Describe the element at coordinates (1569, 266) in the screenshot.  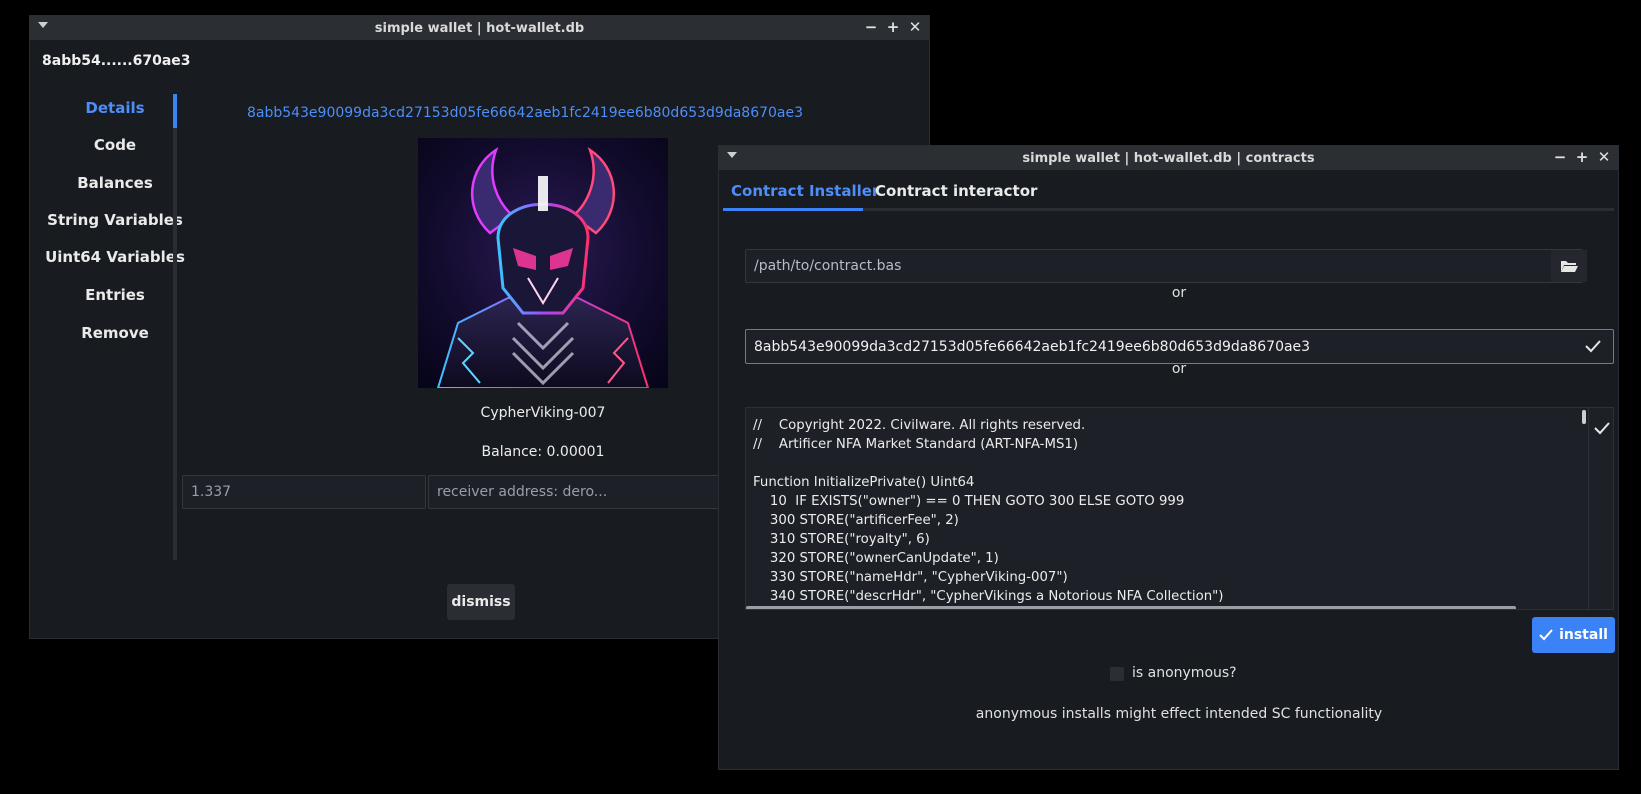
I see `folder-open-icon` at that location.